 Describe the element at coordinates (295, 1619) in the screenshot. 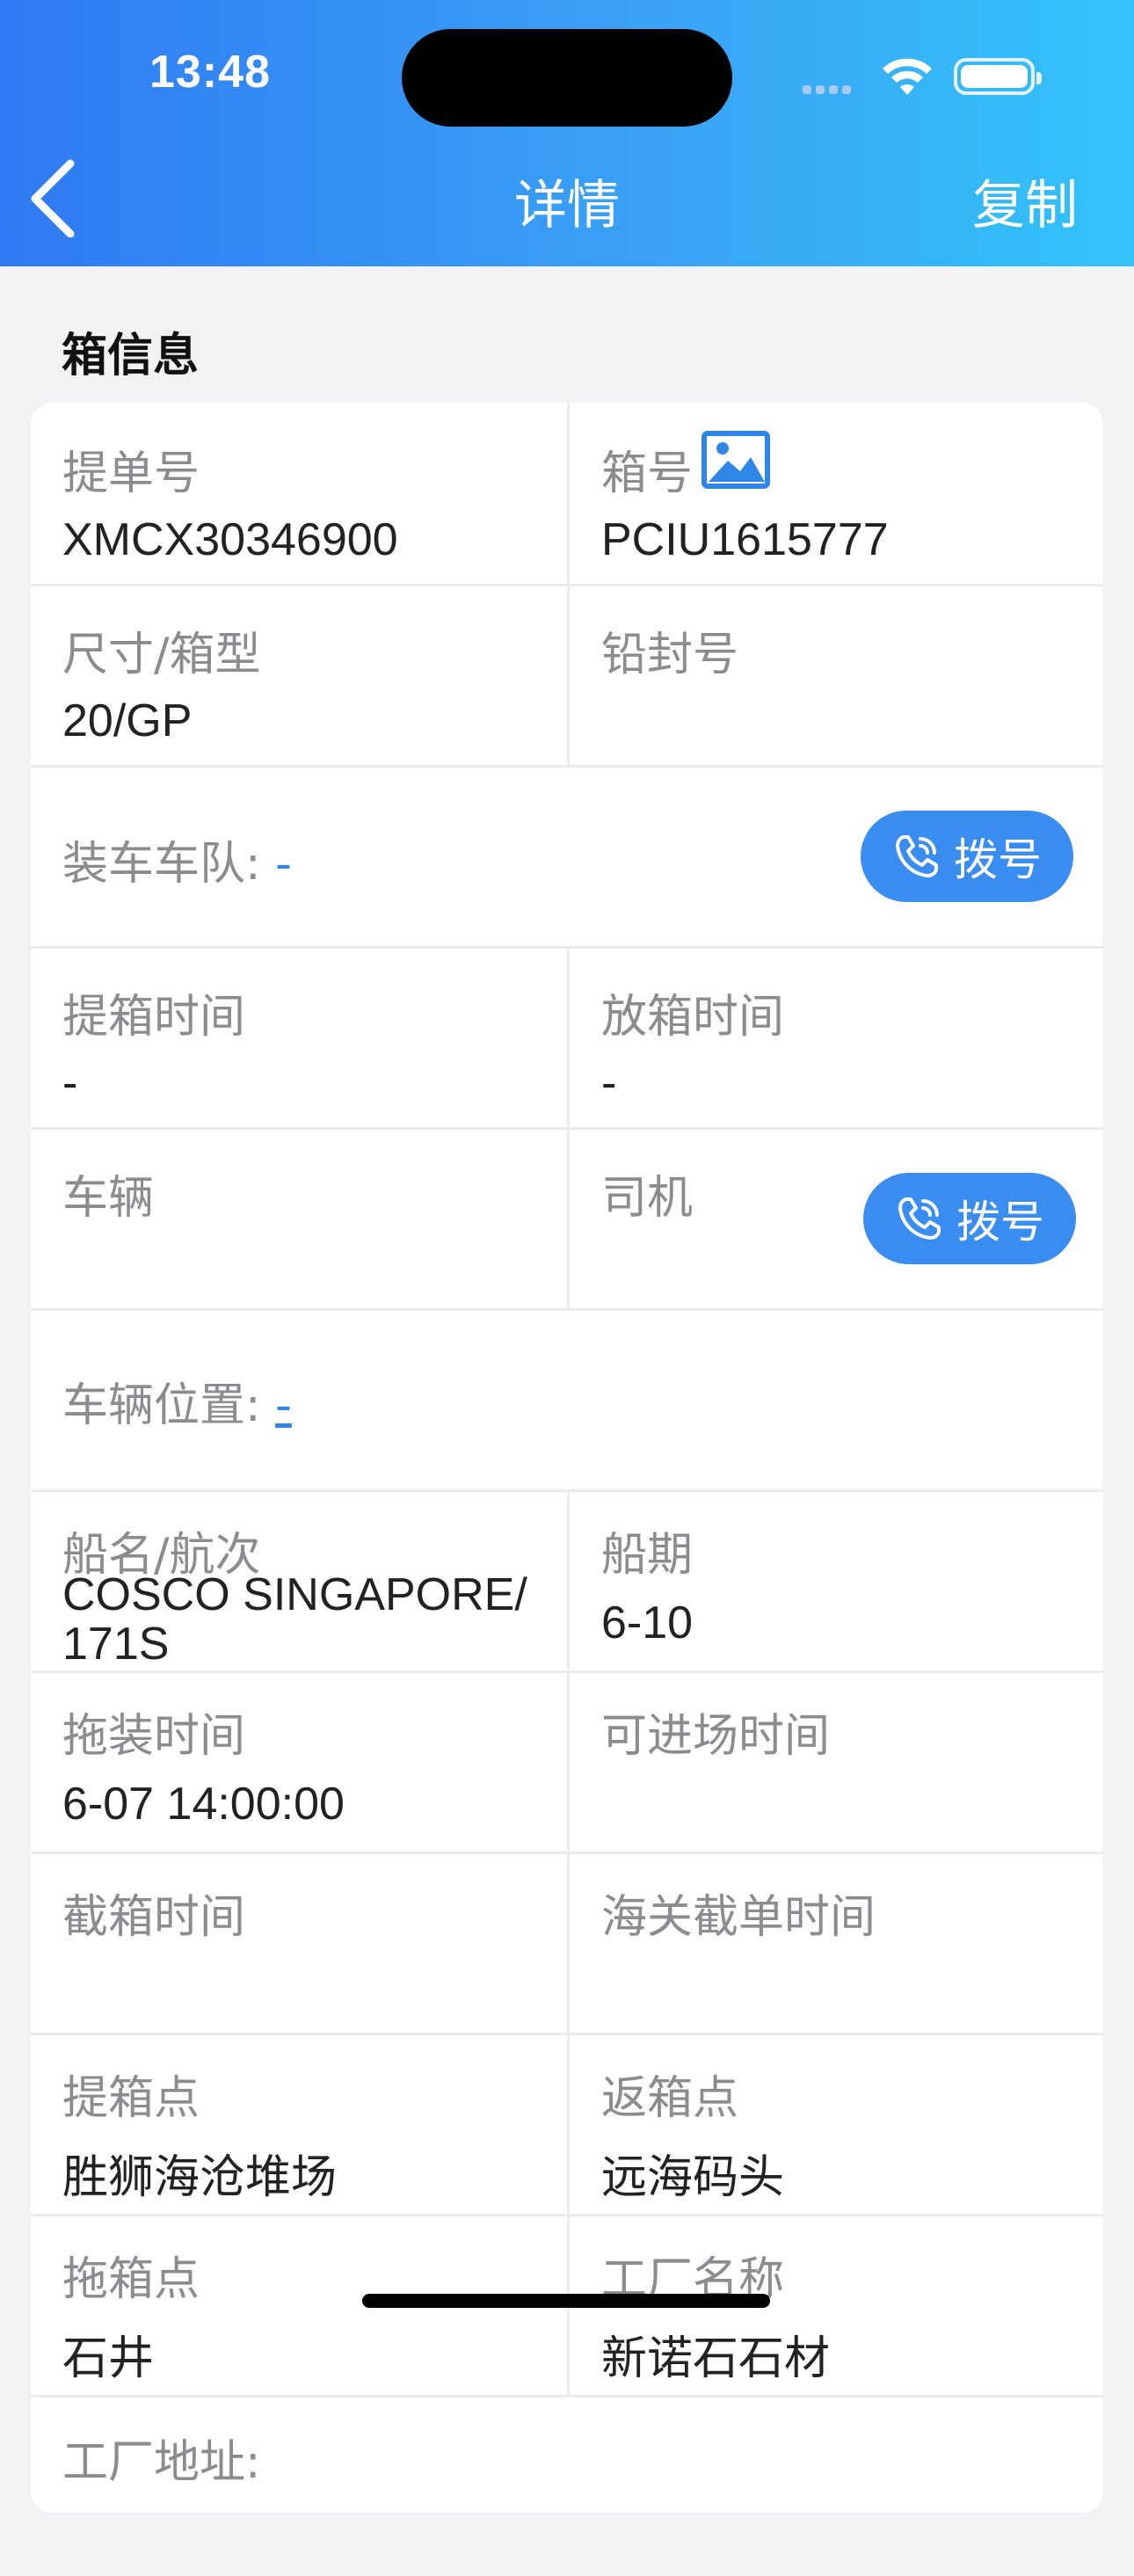

I see `vessel-voyage-value: COSCO SINGAPORE/ 171S` at that location.